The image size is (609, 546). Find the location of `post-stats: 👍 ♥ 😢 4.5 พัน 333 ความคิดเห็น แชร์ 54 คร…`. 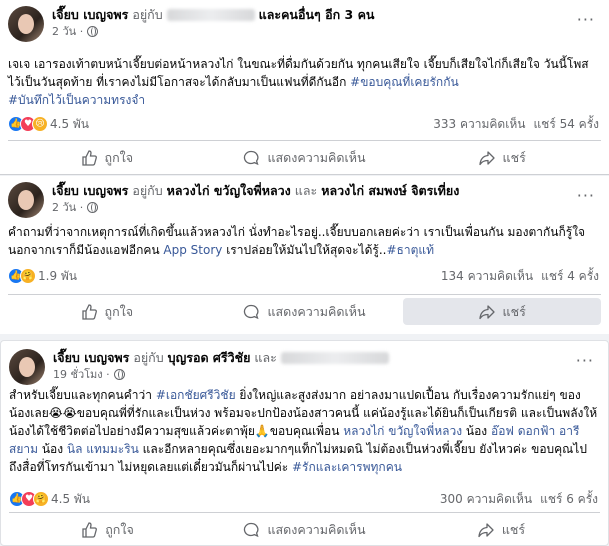

post-stats: 👍 ♥ 😢 4.5 พัน 333 ความคิดเห็น แชร์ 54 คร… is located at coordinates (303, 124).